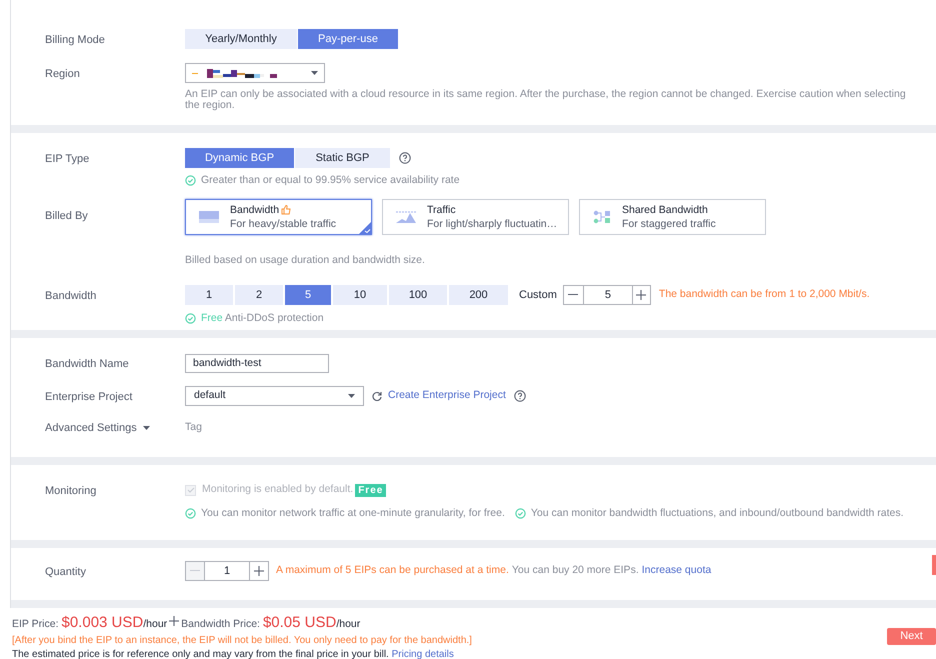  I want to click on price-label: Bandwidth Price:, so click(220, 624).